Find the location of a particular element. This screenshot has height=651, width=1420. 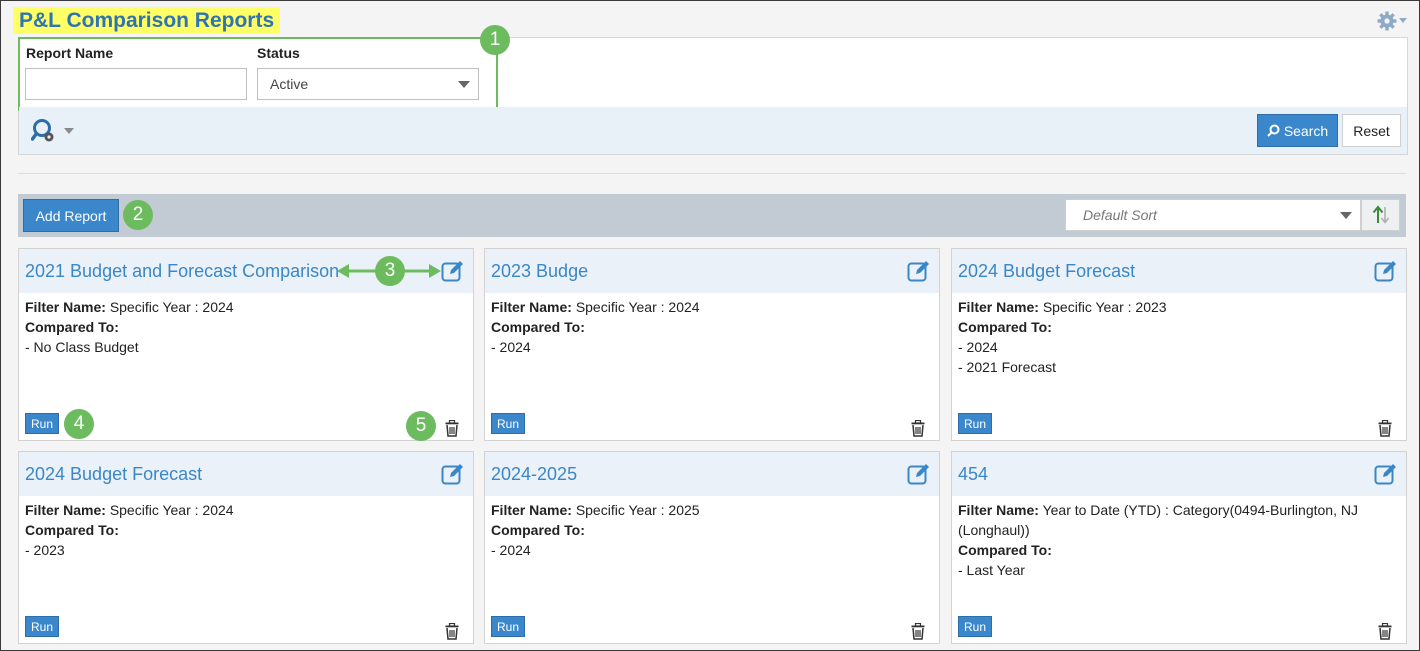

status-label: Status is located at coordinates (278, 53).